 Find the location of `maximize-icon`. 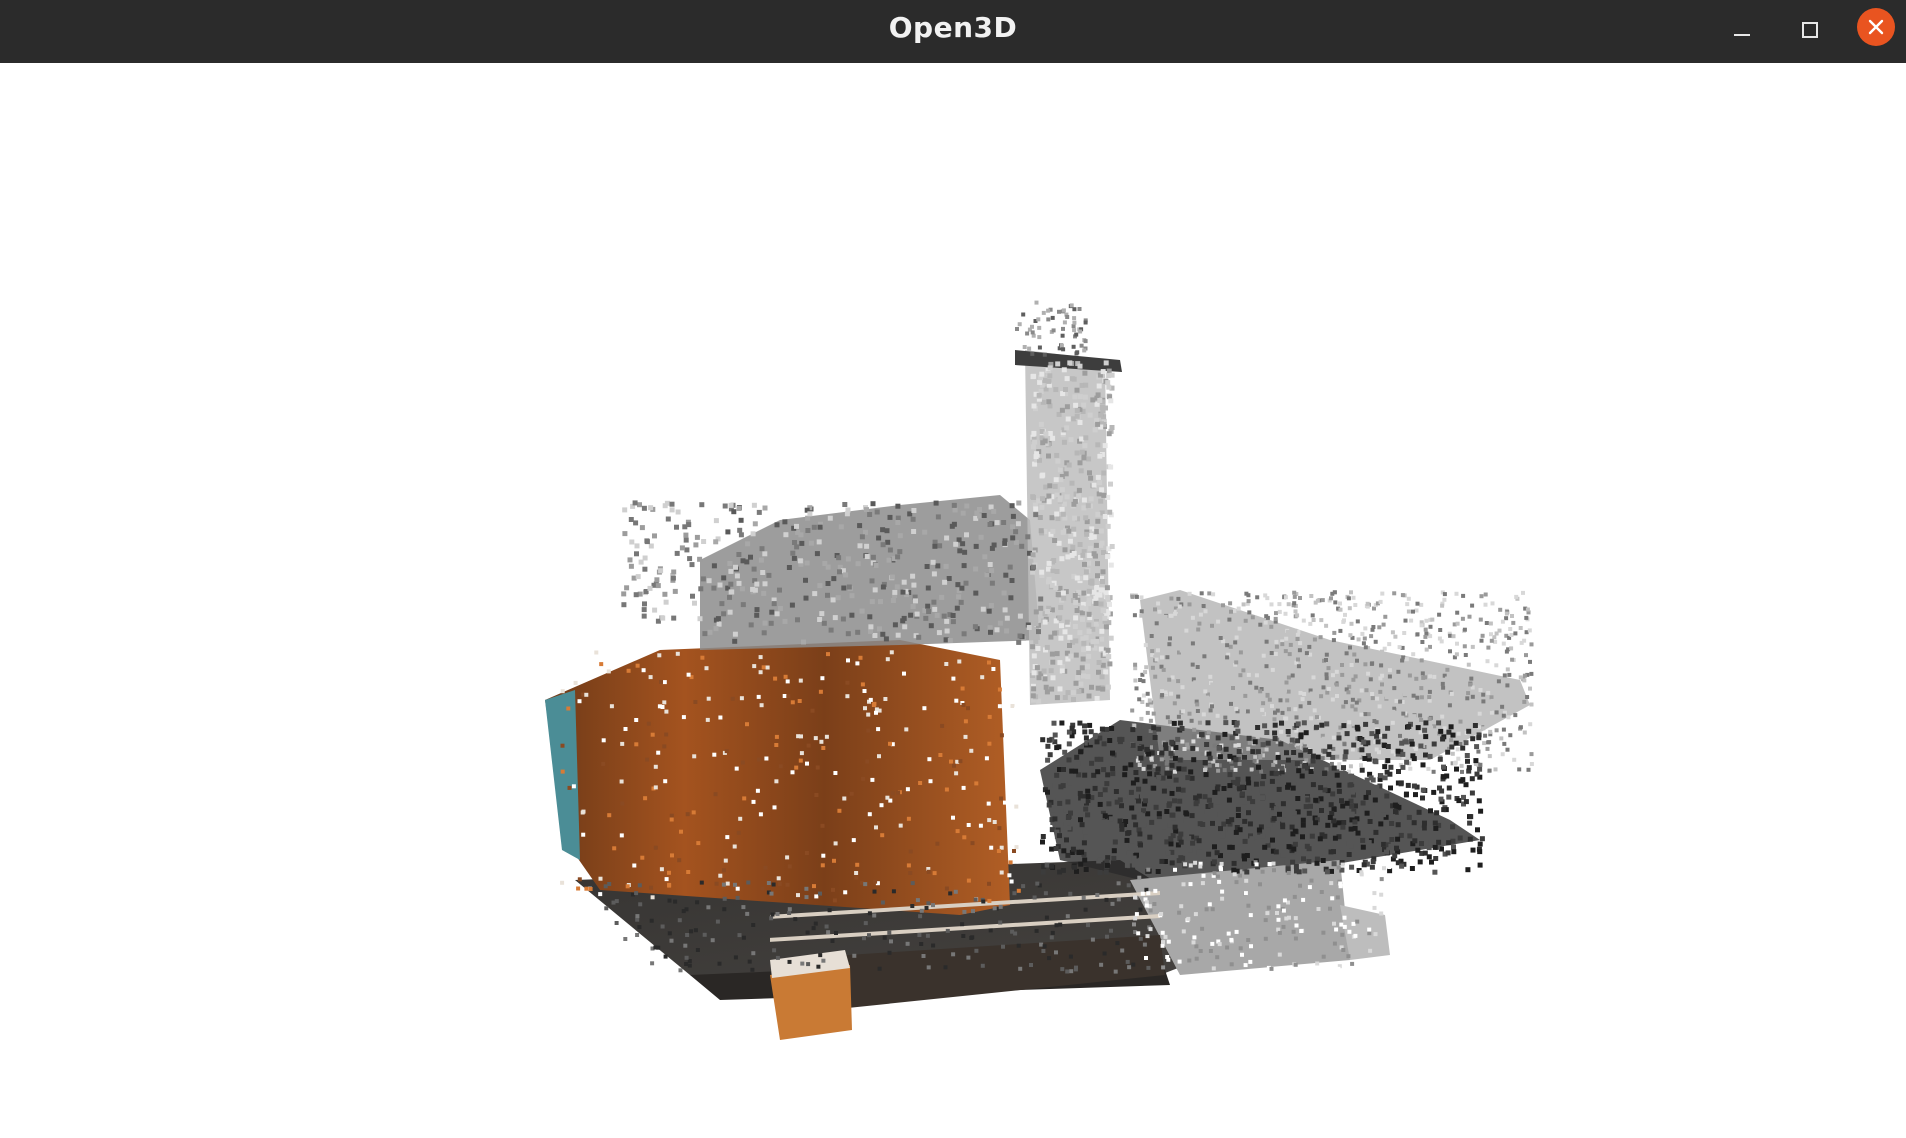

maximize-icon is located at coordinates (1810, 30).